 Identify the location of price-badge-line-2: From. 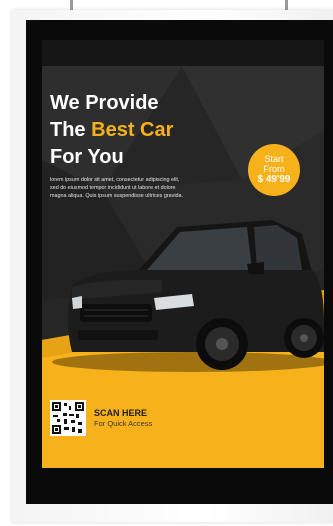
(274, 169).